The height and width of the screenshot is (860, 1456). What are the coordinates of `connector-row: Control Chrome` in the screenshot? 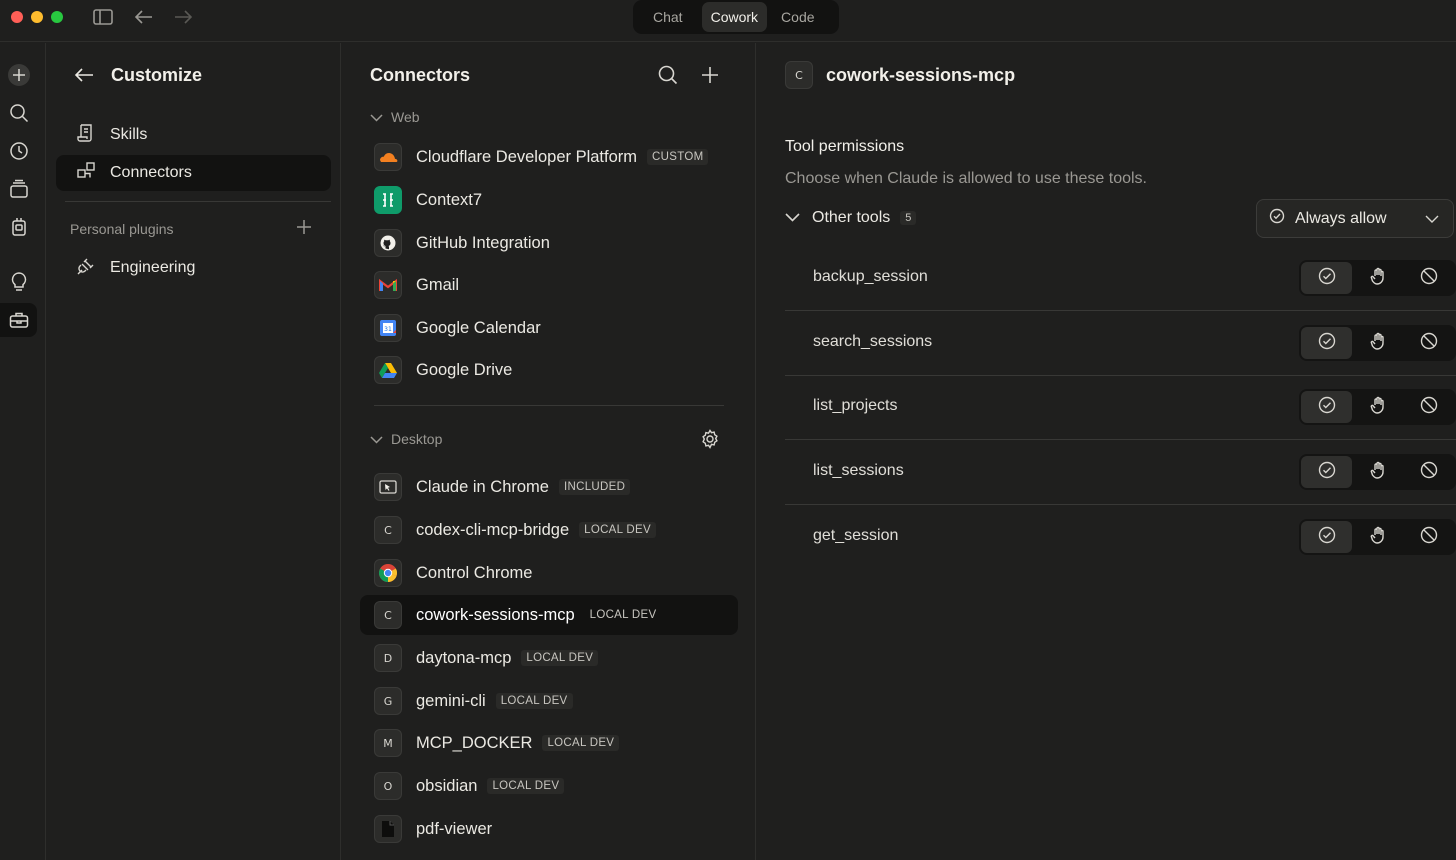 It's located at (549, 573).